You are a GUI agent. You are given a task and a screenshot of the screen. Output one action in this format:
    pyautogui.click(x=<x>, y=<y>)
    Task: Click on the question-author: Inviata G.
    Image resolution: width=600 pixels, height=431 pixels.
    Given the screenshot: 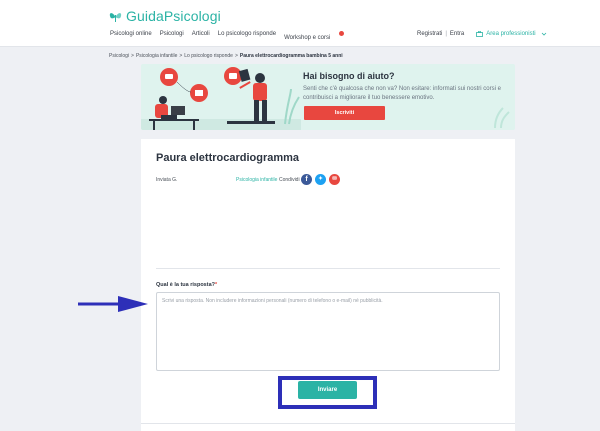 What is the action you would take?
    pyautogui.click(x=167, y=180)
    